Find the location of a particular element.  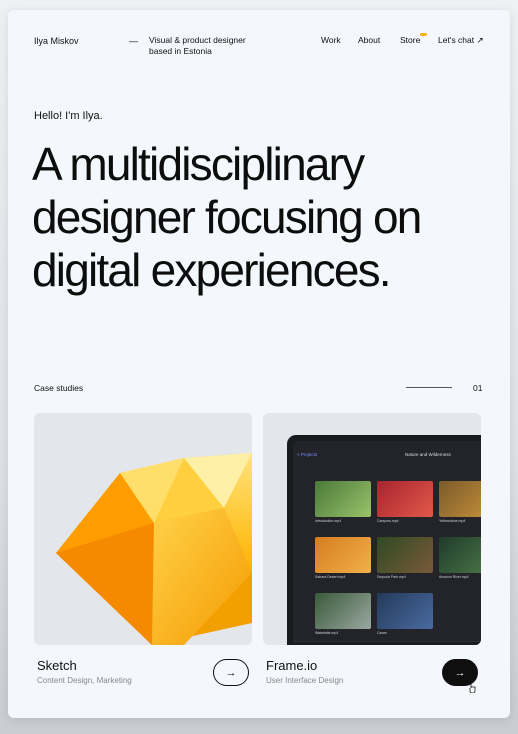

tile-label: Introduction.mp4 is located at coordinates (328, 521).